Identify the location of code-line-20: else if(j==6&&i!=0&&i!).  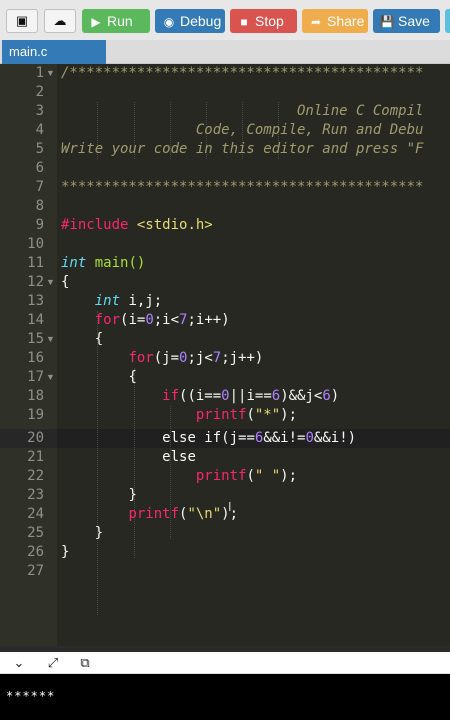
(259, 438).